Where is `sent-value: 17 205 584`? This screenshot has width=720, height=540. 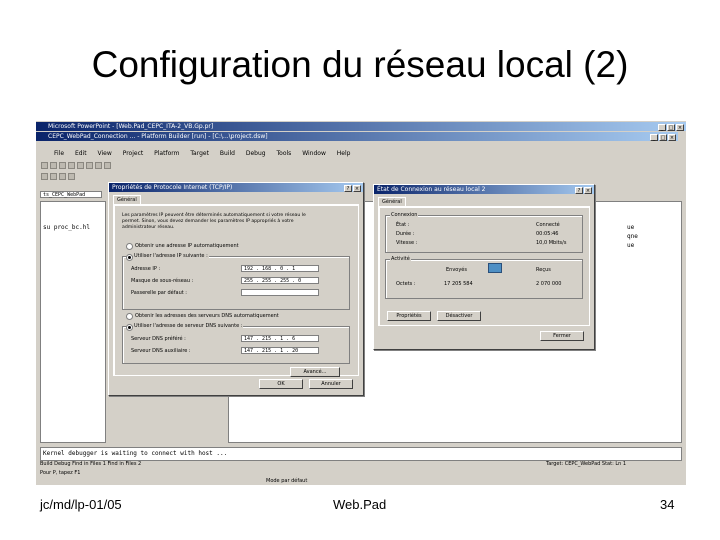 sent-value: 17 205 584 is located at coordinates (458, 284).